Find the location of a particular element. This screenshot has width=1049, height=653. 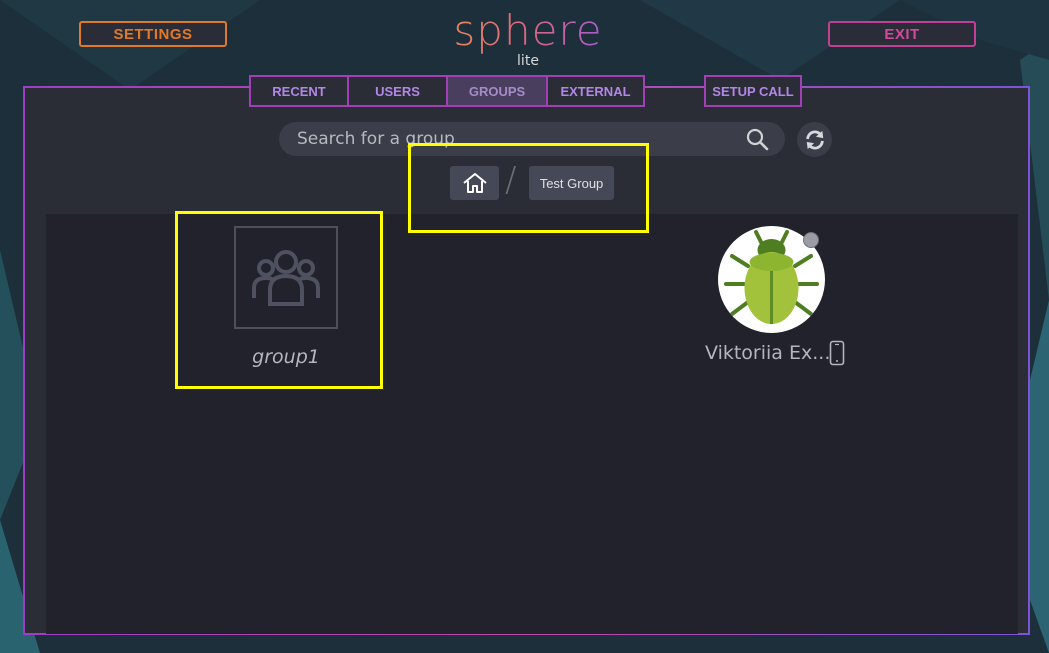

highlight-box-breadcrumb is located at coordinates (528, 188).